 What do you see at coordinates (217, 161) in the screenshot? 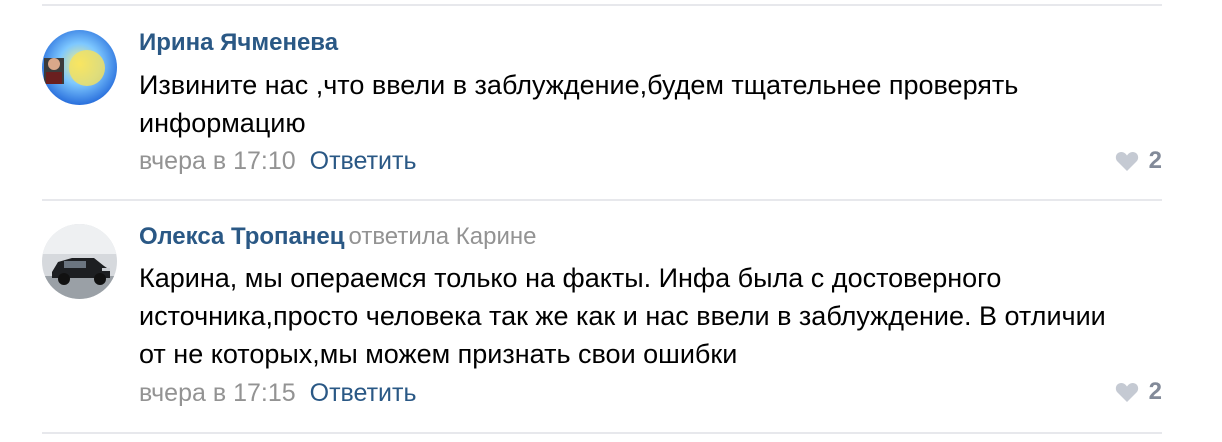
I see `comment-time: вчера в 17:10` at bounding box center [217, 161].